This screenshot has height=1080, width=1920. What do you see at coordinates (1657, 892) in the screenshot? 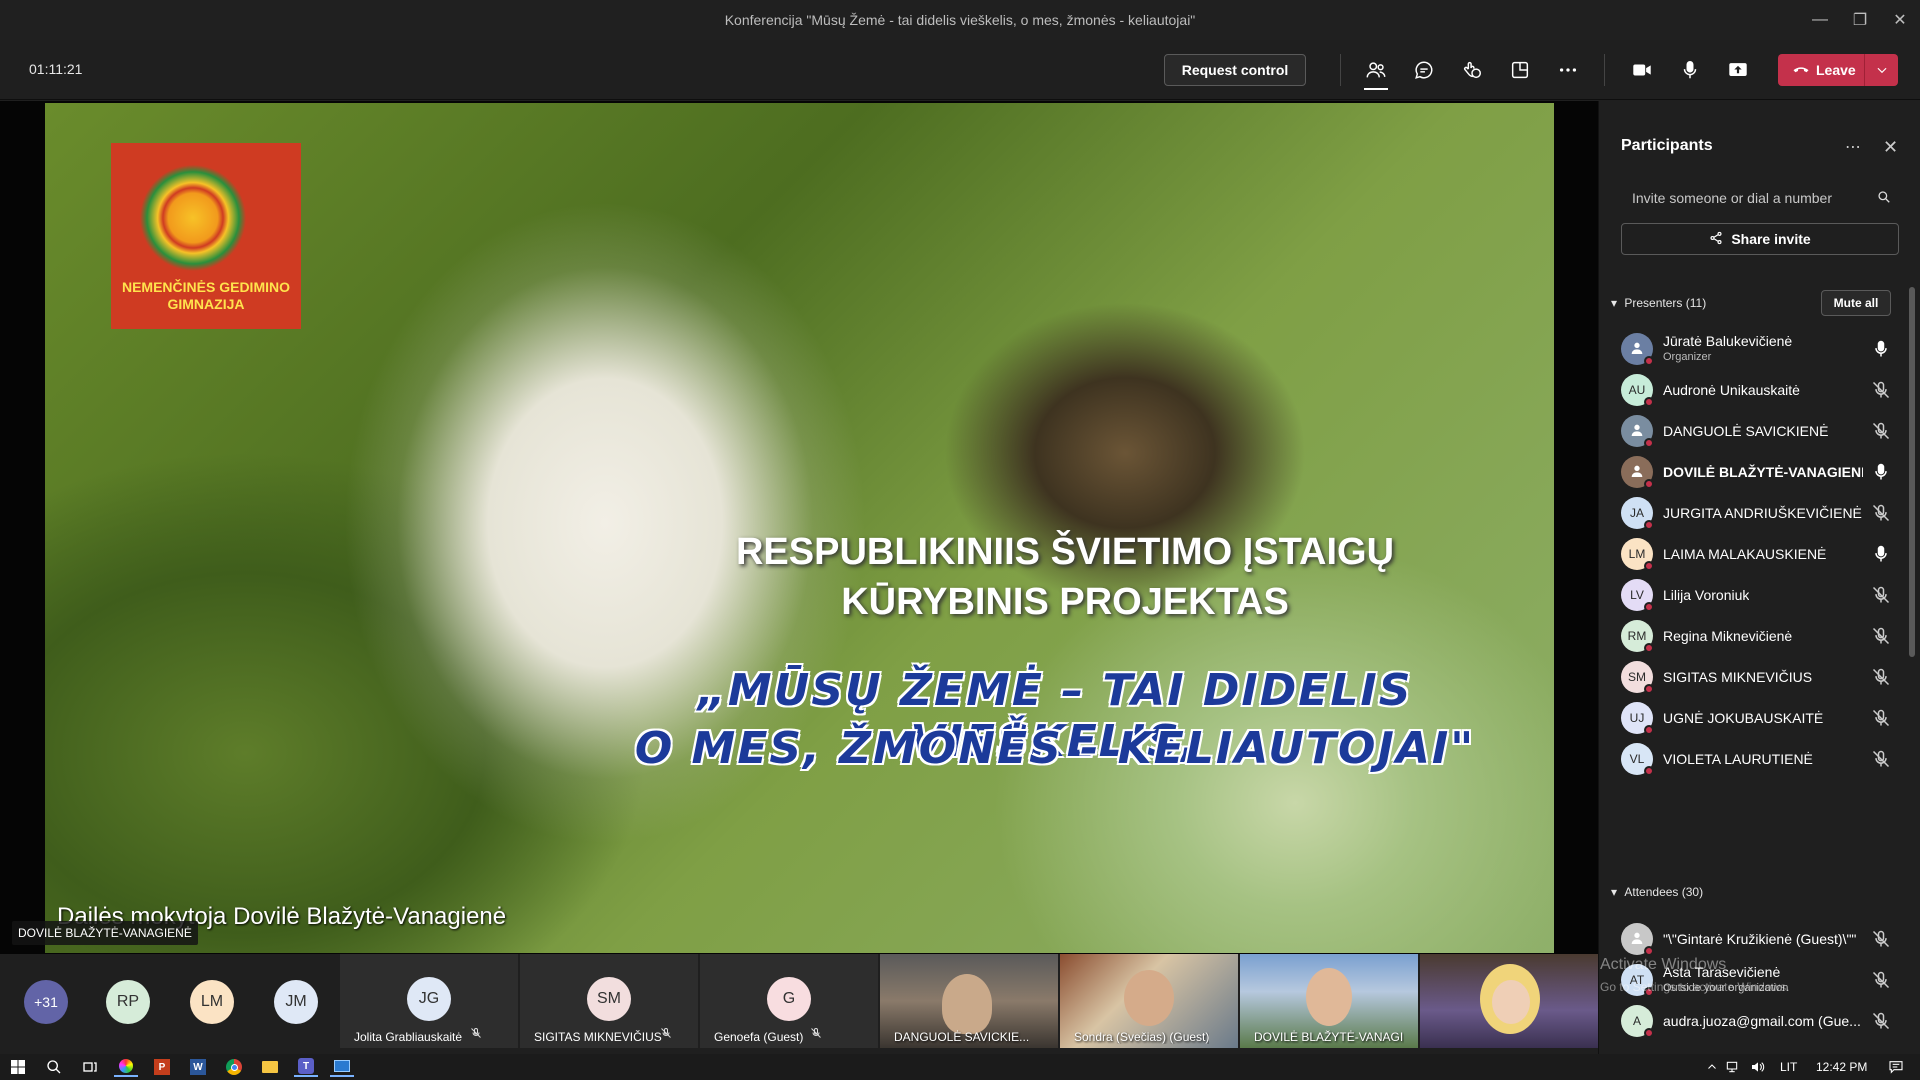
I see `attendees-section-header: ▾ Attendees (30)` at bounding box center [1657, 892].